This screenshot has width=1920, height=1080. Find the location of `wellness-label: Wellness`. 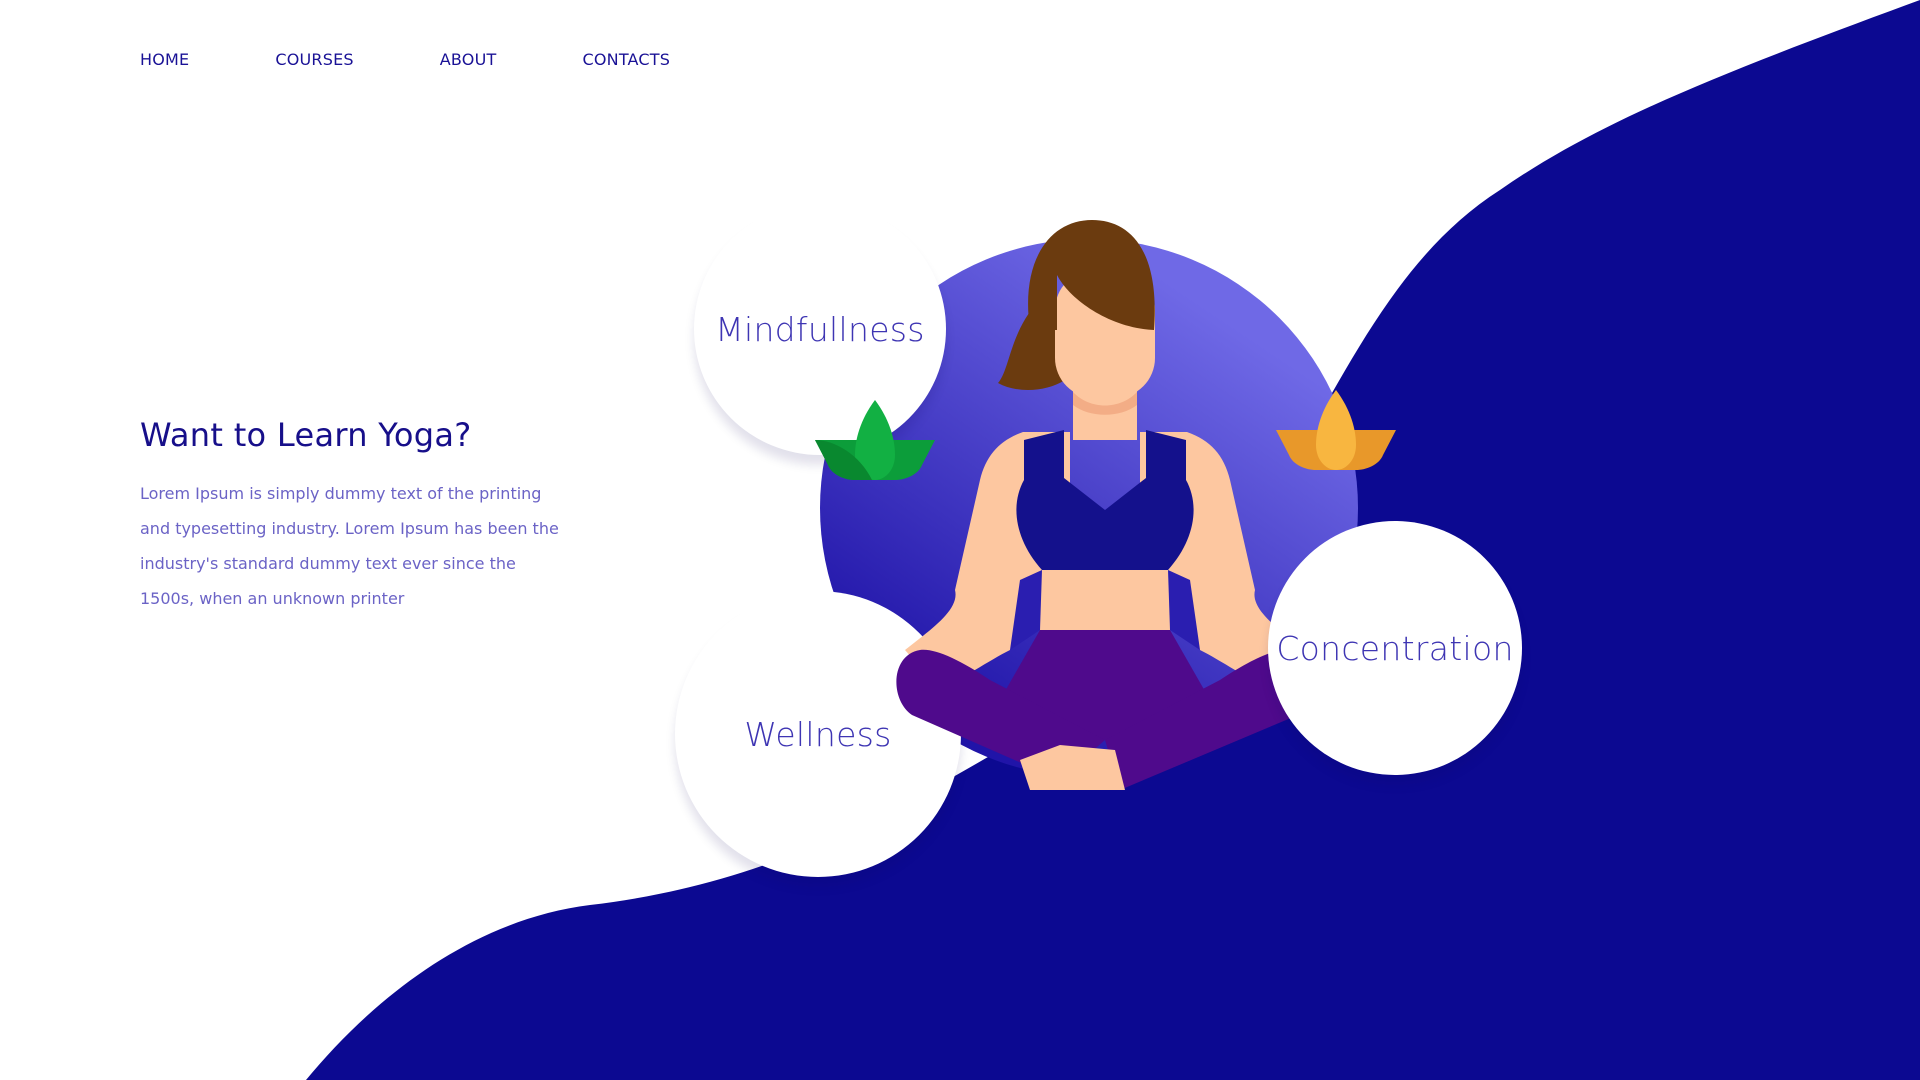

wellness-label: Wellness is located at coordinates (818, 734).